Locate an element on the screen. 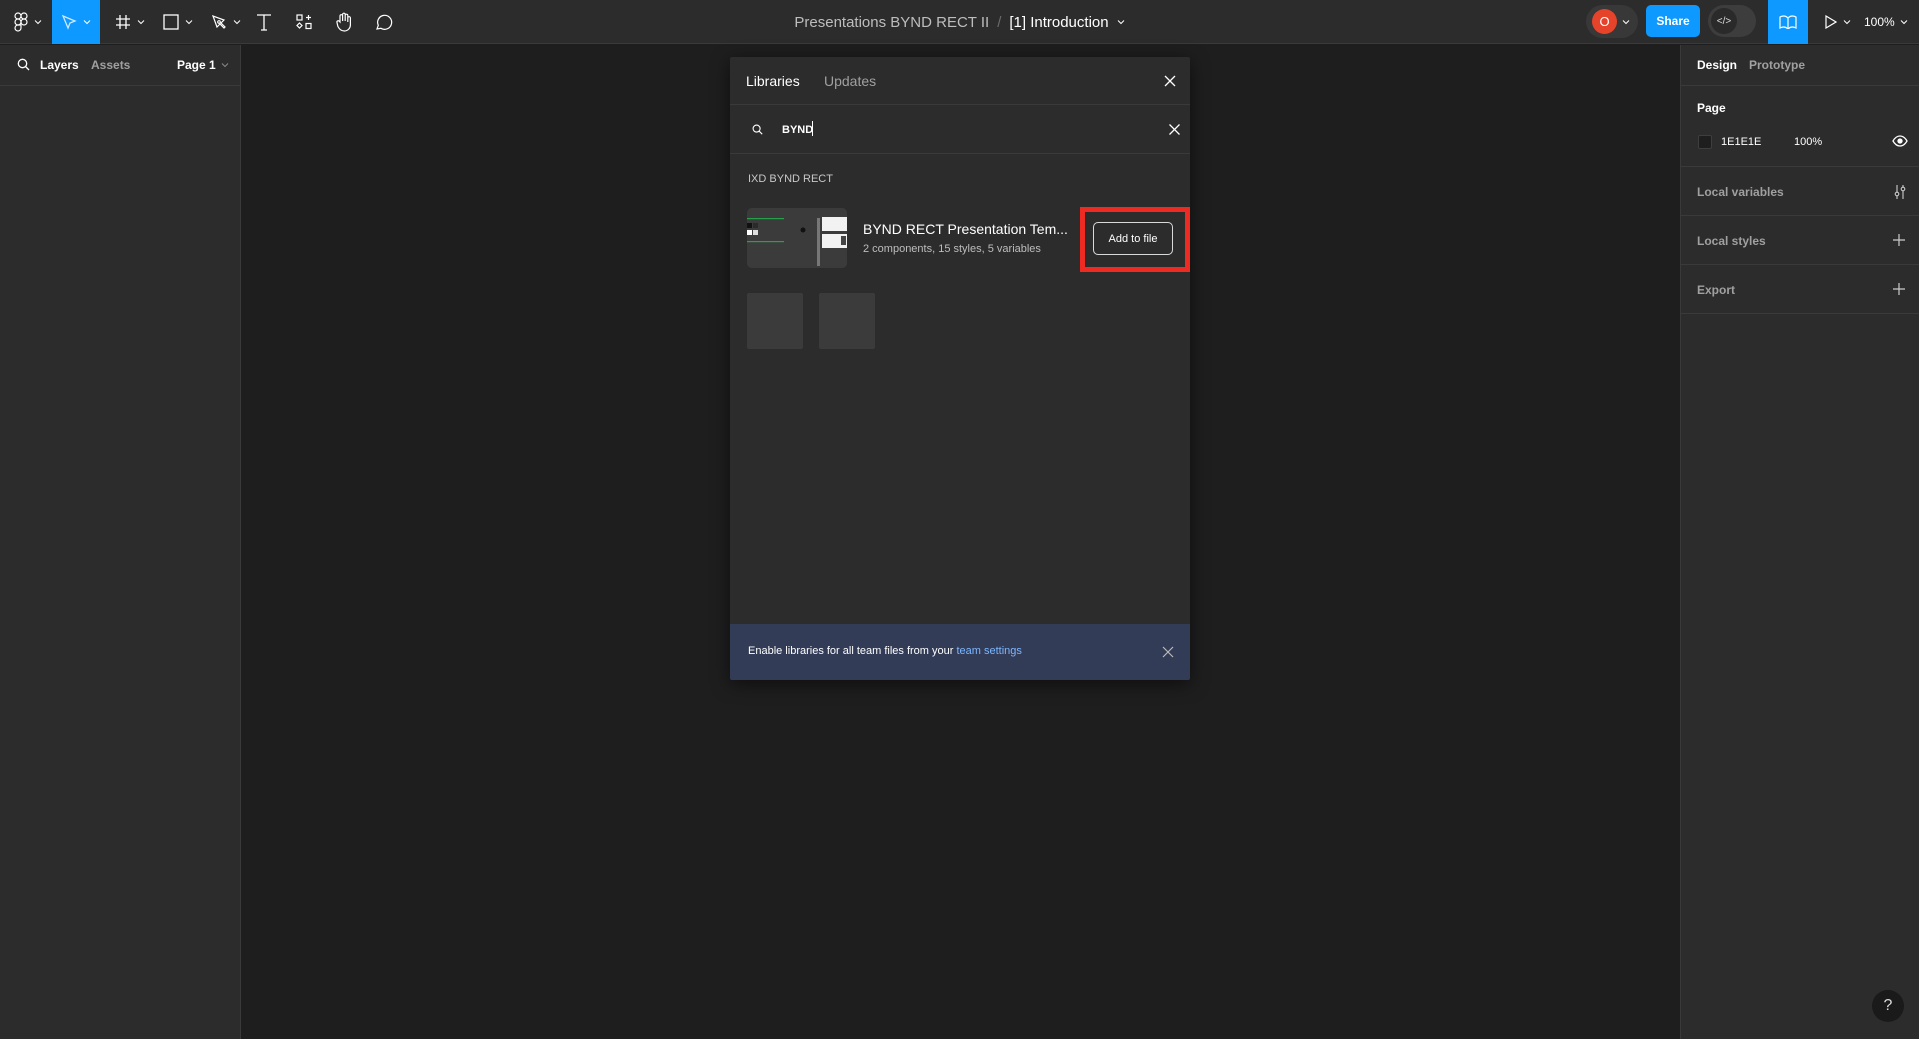  comment-tool-button is located at coordinates (384, 22).